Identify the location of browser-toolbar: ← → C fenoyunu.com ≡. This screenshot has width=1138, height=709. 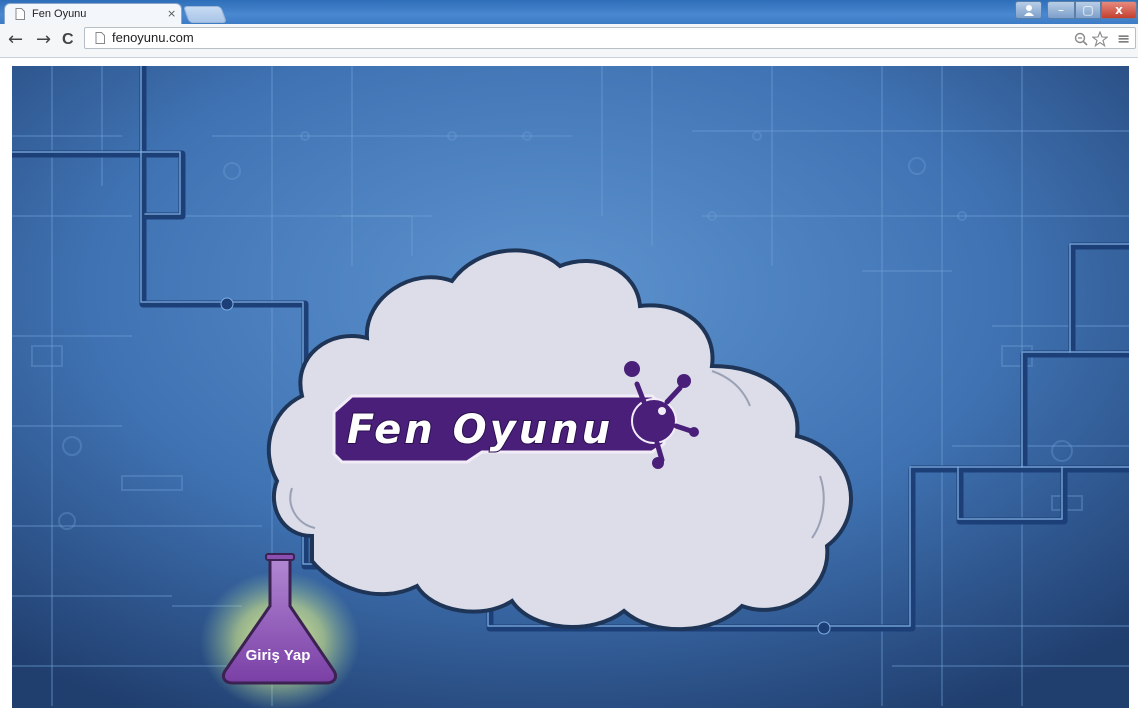
(569, 41).